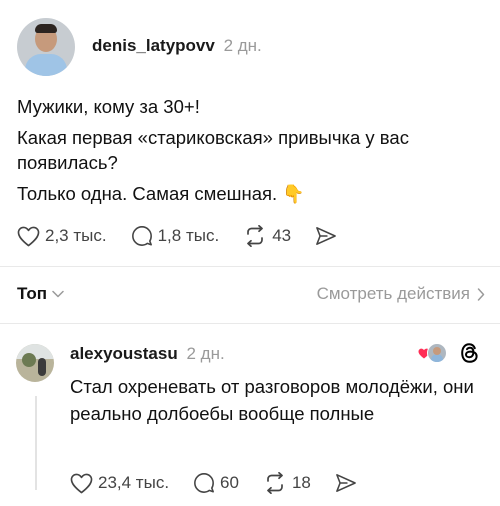  I want to click on comment-repost-button: 18, so click(287, 483).